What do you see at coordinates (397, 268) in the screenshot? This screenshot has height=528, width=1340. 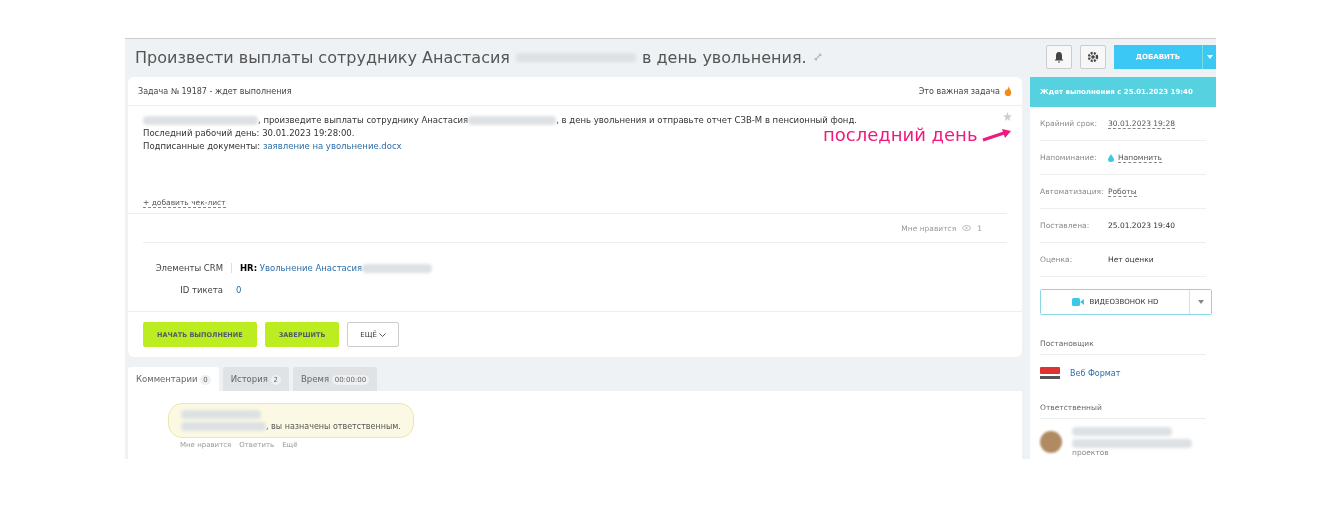 I see `redacted-block` at bounding box center [397, 268].